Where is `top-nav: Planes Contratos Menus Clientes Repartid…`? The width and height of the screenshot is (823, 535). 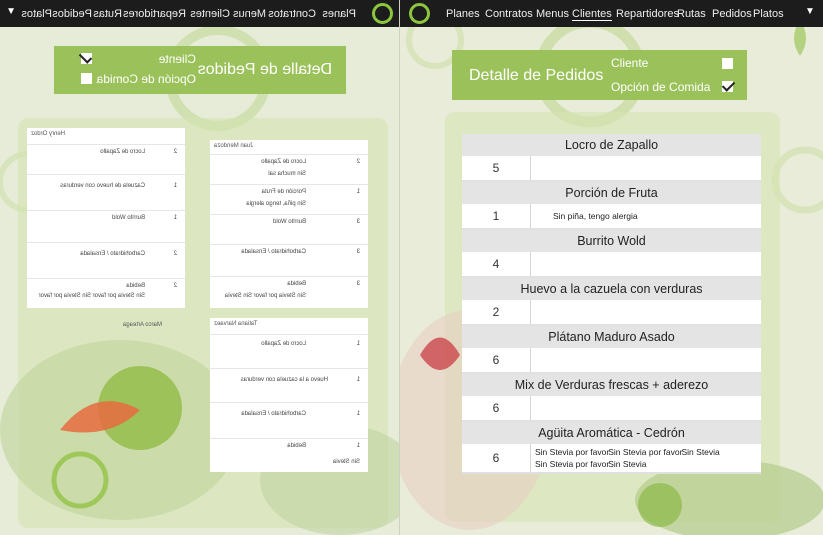
top-nav: Planes Contratos Menus Clientes Repartid… is located at coordinates (611, 13).